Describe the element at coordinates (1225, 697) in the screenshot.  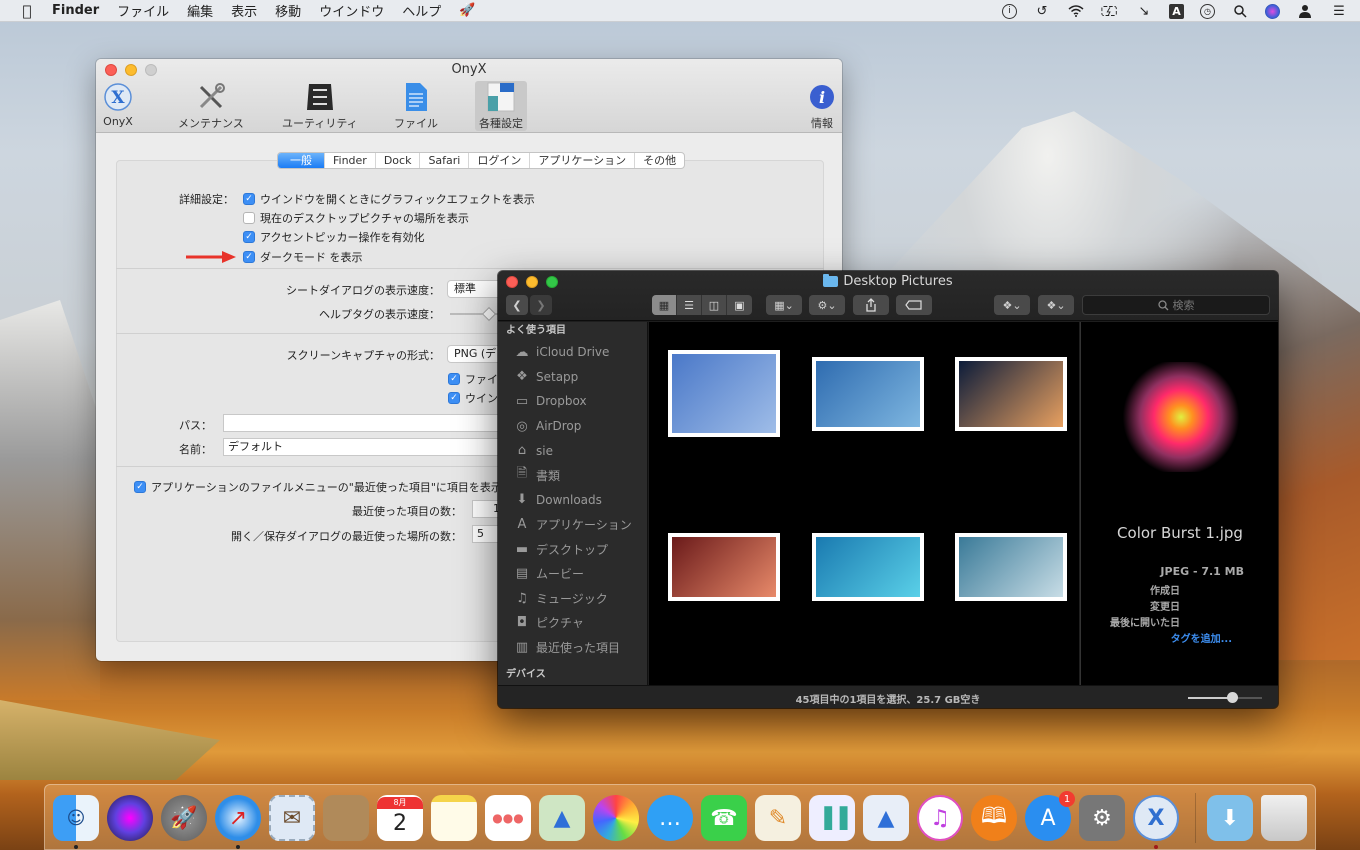
I see `icon-size-slider` at that location.